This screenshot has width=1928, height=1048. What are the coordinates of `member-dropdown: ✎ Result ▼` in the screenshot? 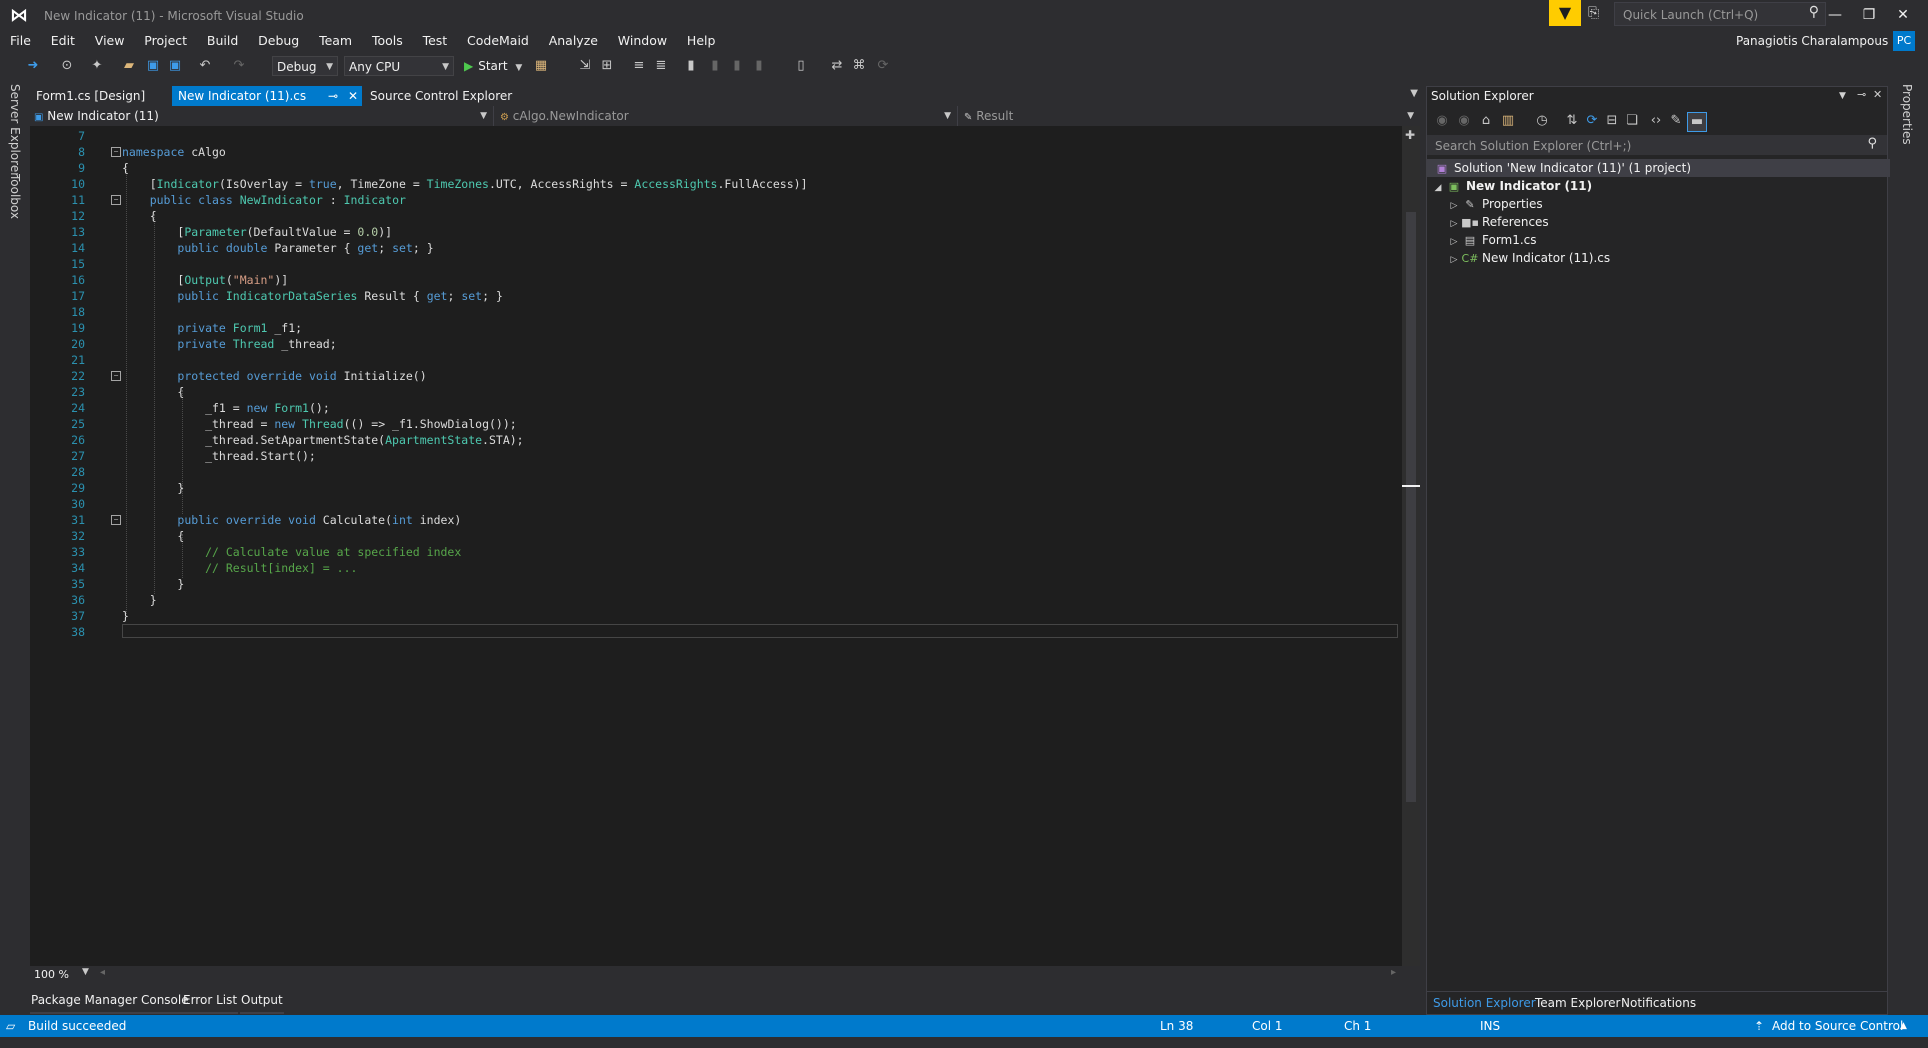 It's located at (1190, 116).